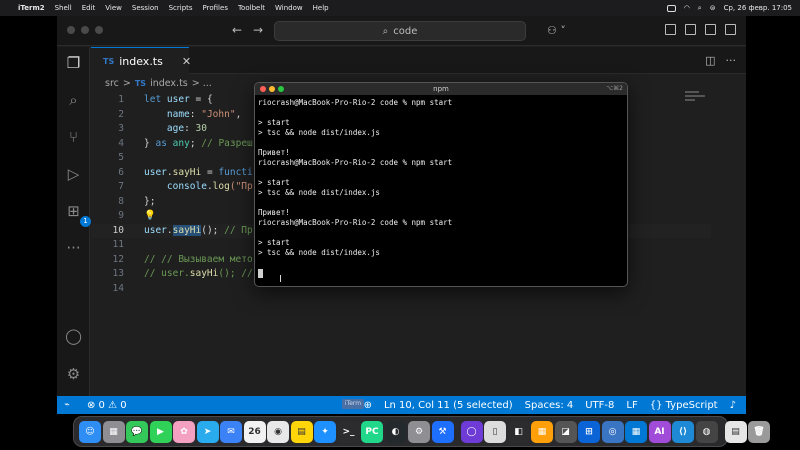  I want to click on tab-index-ts: TS index.ts ✕, so click(141, 60).